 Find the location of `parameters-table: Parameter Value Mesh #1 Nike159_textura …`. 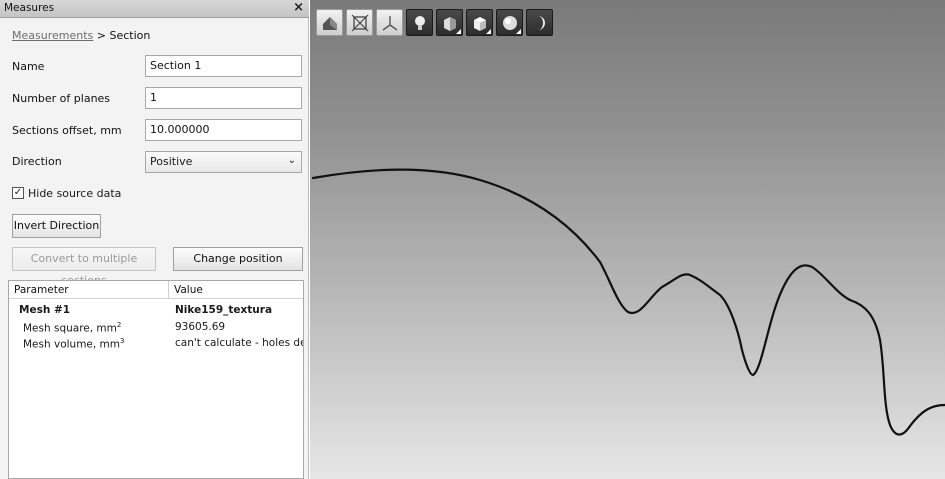

parameters-table: Parameter Value Mesh #1 Nike159_textura … is located at coordinates (156, 379).